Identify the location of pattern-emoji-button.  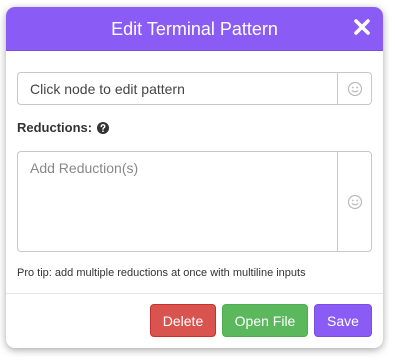
(354, 88).